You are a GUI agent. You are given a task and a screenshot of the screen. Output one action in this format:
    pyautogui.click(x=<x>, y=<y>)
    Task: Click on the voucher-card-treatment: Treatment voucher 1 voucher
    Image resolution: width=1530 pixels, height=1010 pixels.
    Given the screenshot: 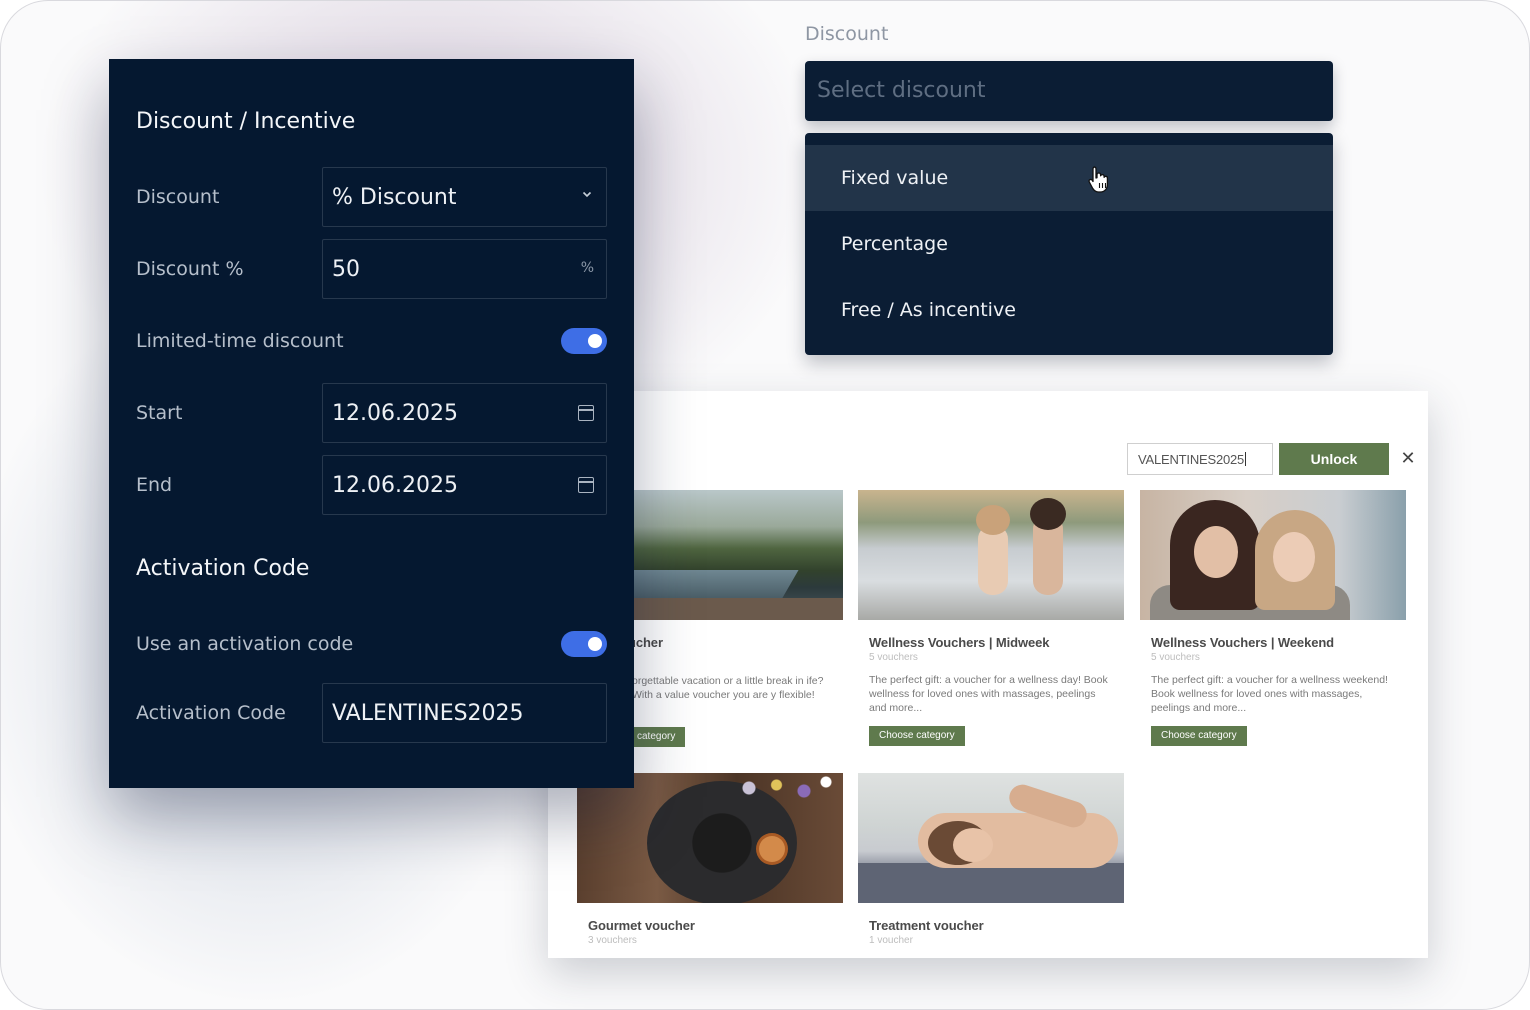 What is the action you would take?
    pyautogui.click(x=991, y=864)
    